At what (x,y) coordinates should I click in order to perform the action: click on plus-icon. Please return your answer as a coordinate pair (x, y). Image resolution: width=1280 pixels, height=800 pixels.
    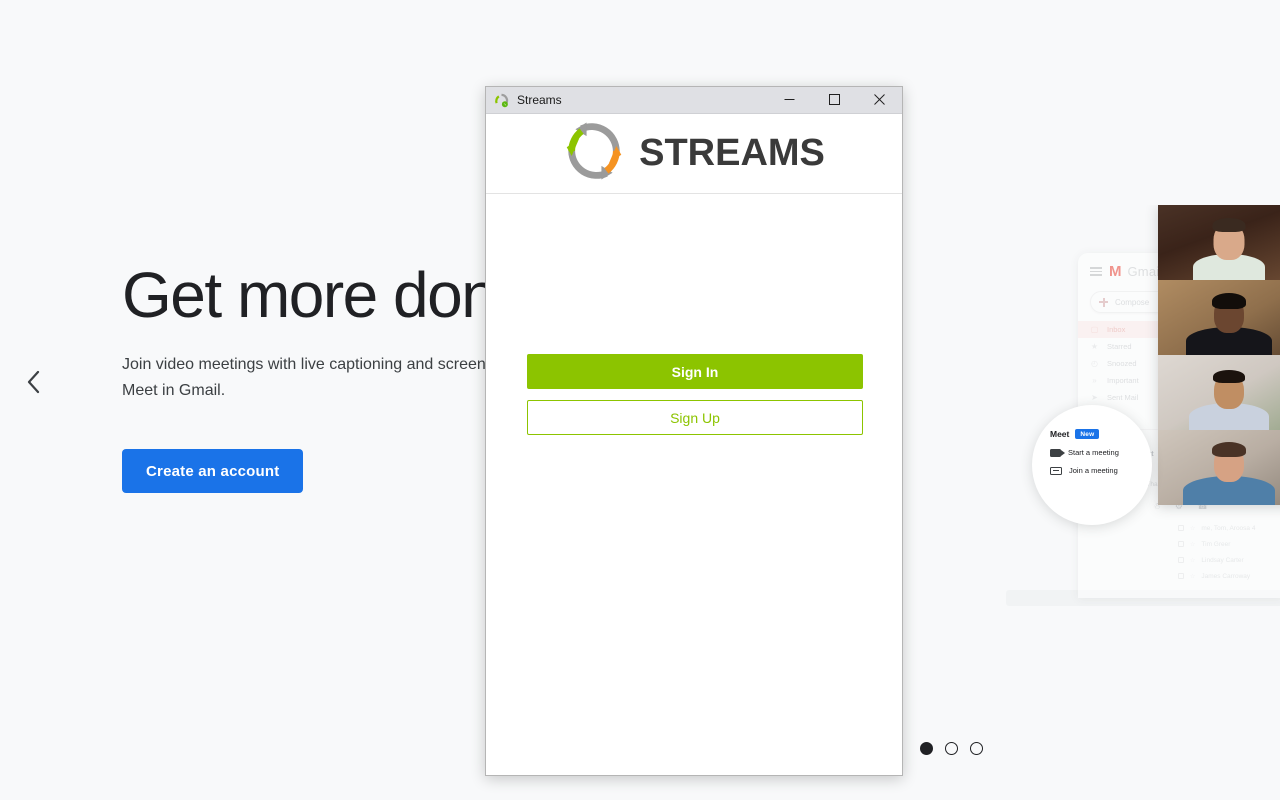
    Looking at the image, I should click on (1103, 302).